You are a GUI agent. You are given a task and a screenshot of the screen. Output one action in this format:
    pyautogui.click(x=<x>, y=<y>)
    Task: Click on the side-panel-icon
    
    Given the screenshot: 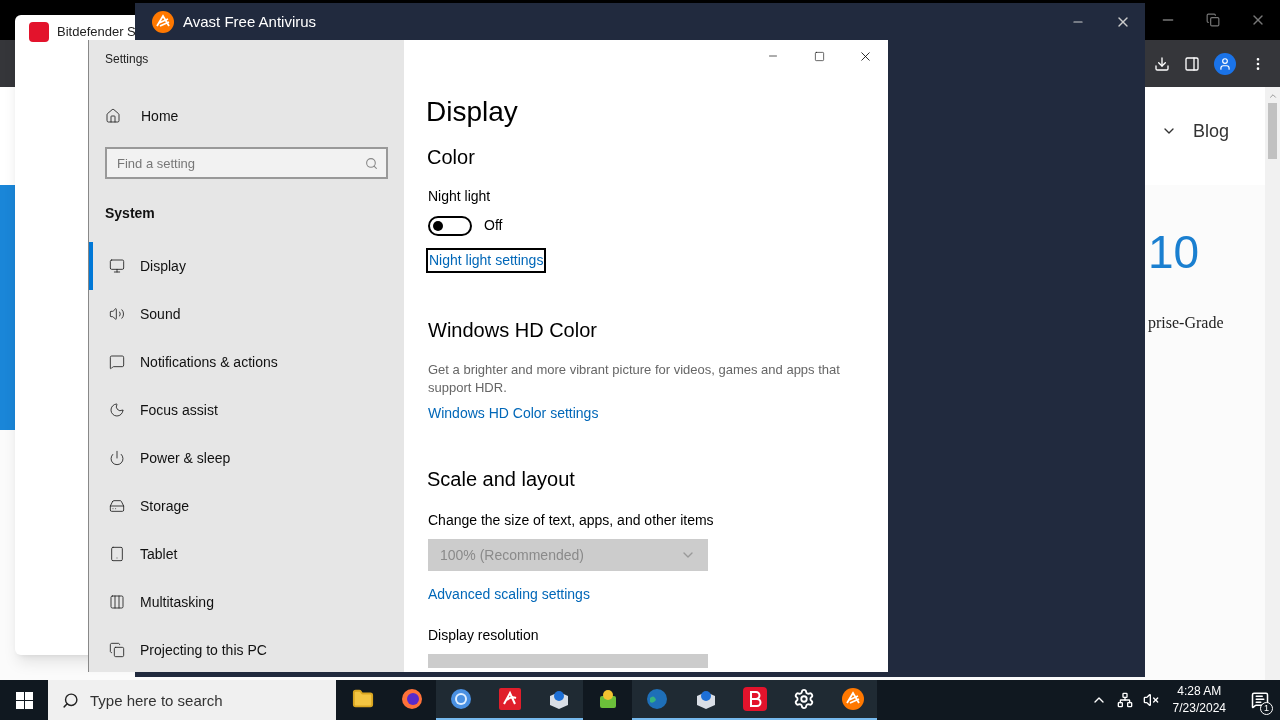 What is the action you would take?
    pyautogui.click(x=1192, y=63)
    